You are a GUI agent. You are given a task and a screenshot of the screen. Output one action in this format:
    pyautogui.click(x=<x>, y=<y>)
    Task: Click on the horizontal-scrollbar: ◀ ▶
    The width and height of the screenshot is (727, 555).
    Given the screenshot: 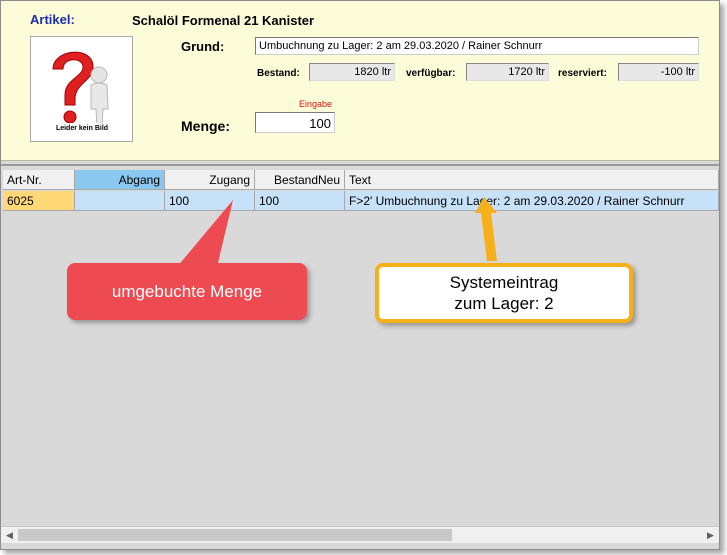 What is the action you would take?
    pyautogui.click(x=360, y=534)
    